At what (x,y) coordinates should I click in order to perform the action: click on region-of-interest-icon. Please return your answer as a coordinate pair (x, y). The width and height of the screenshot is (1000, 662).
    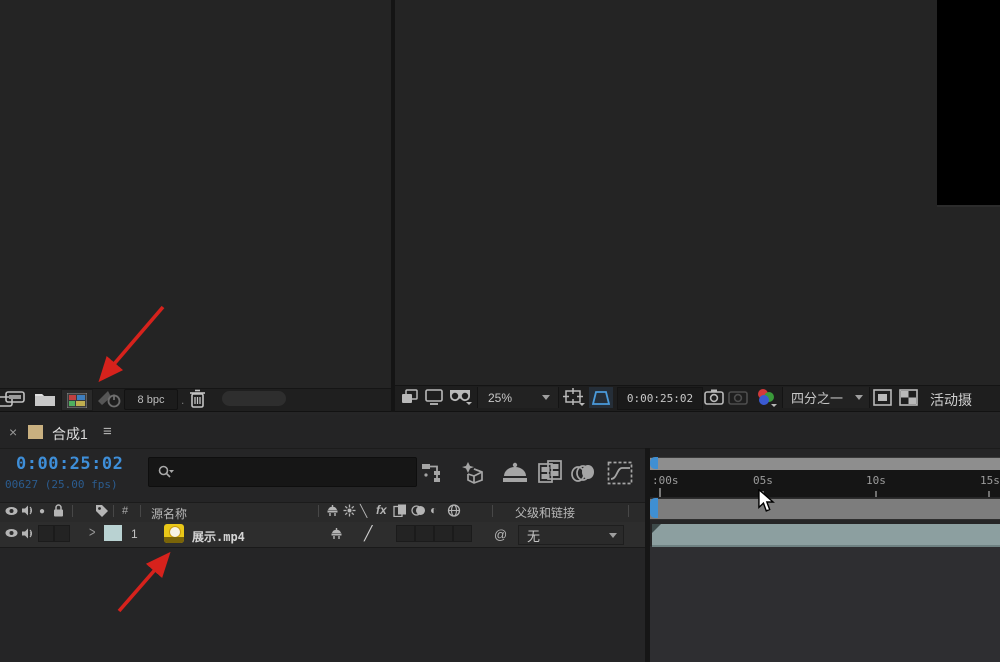
    Looking at the image, I should click on (882, 397).